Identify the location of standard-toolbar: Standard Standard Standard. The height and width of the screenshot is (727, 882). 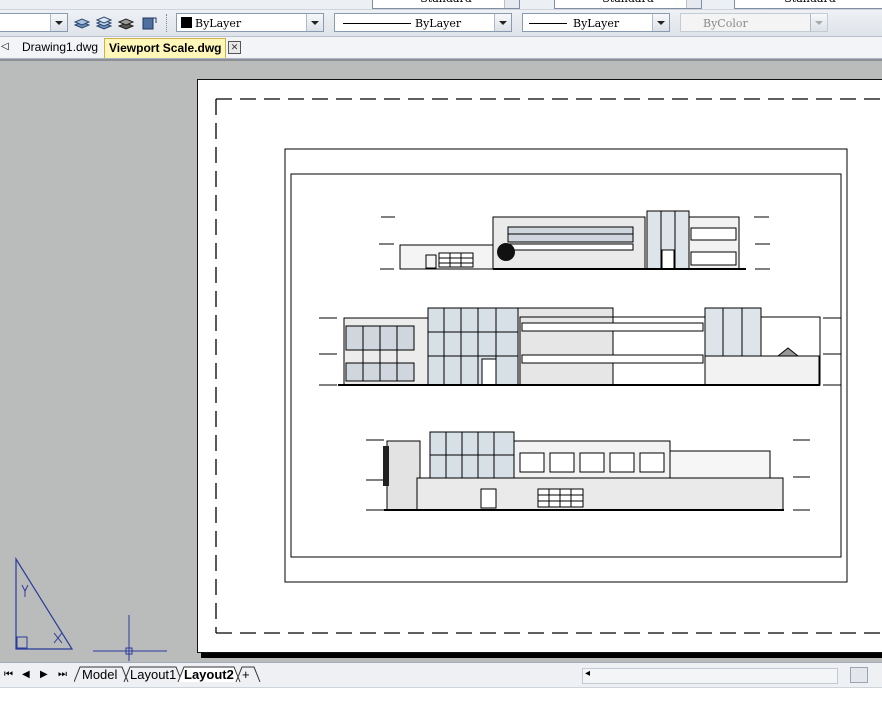
(441, 5).